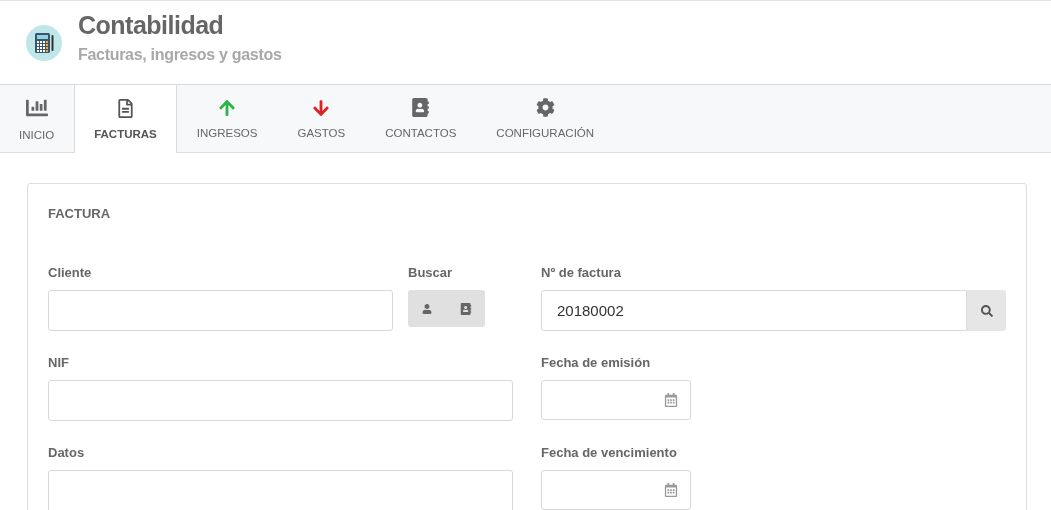 This screenshot has height=510, width=1051. What do you see at coordinates (44, 42) in the screenshot?
I see `calculator-icon` at bounding box center [44, 42].